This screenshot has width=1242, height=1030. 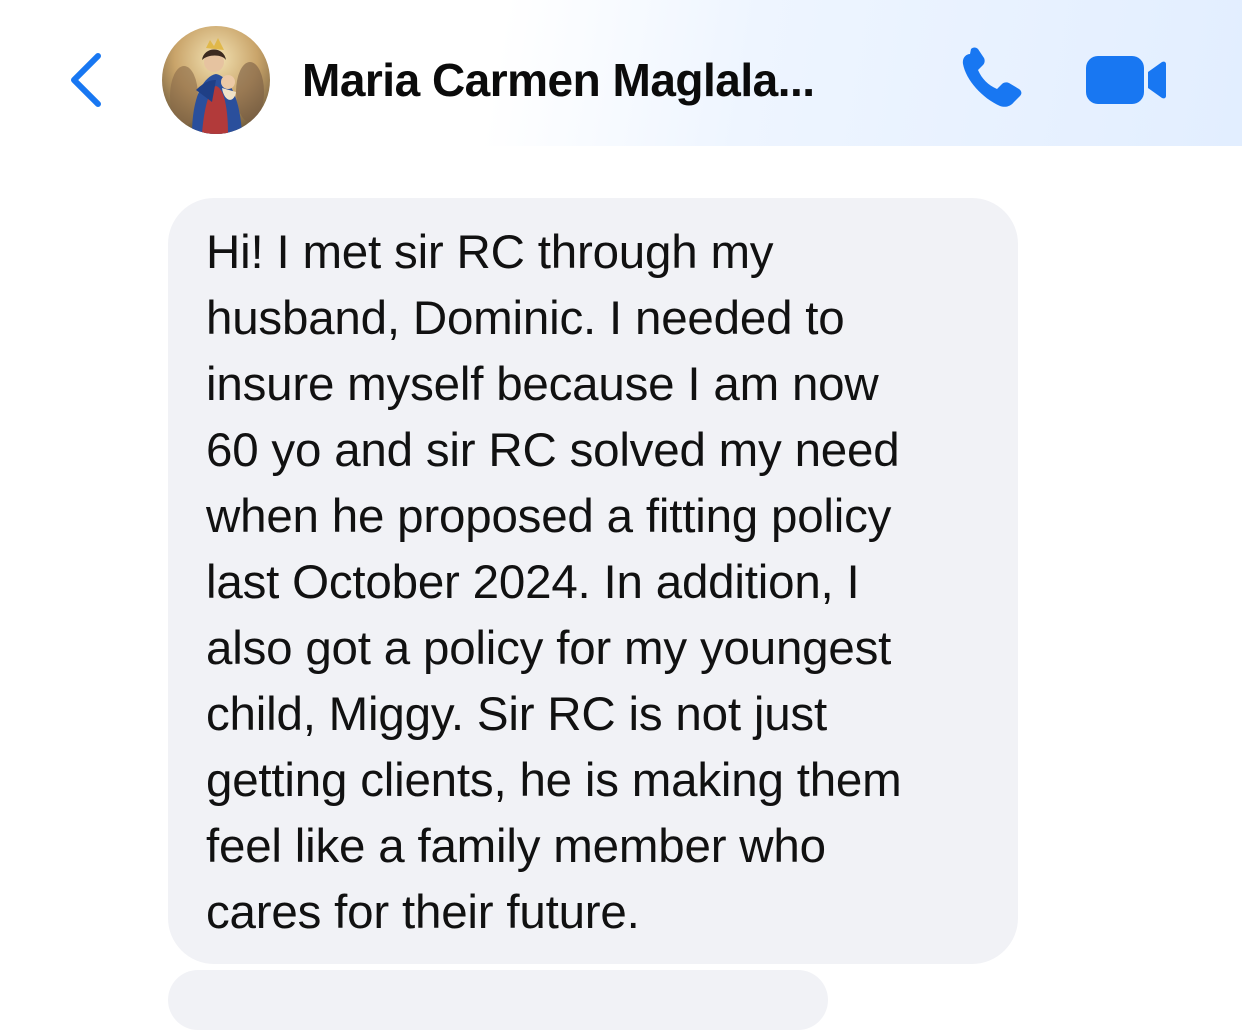 What do you see at coordinates (498, 1000) in the screenshot?
I see `next-message-bubble` at bounding box center [498, 1000].